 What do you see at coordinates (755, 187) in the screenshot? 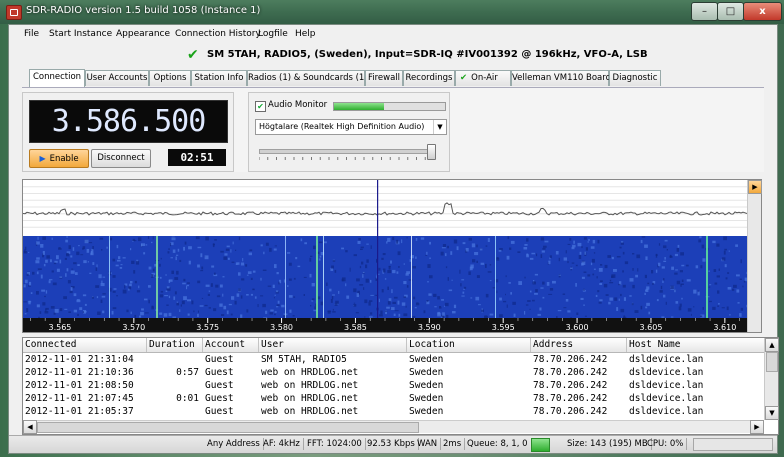
I see `spectrum-options-button: ▶` at bounding box center [755, 187].